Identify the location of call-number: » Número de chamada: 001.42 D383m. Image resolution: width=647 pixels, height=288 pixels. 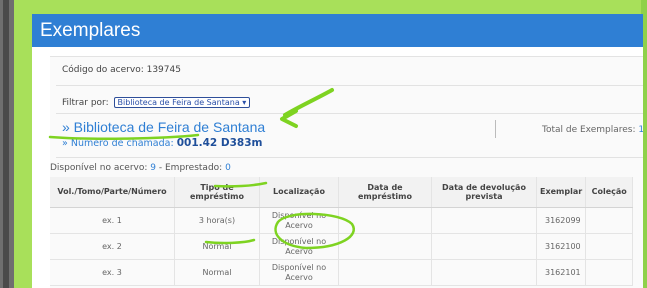
(162, 143).